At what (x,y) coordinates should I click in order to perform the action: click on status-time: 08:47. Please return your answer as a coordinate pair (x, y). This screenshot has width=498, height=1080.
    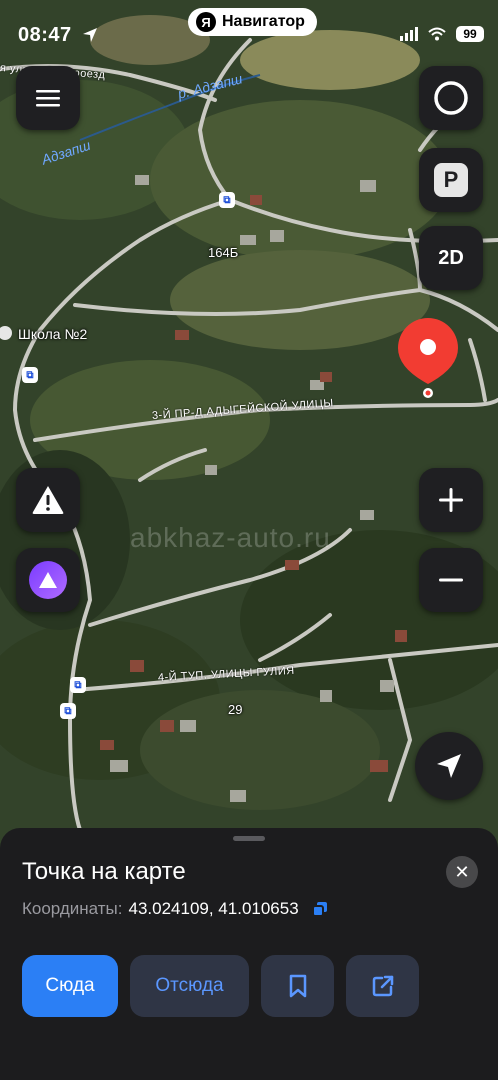
    Looking at the image, I should click on (45, 35).